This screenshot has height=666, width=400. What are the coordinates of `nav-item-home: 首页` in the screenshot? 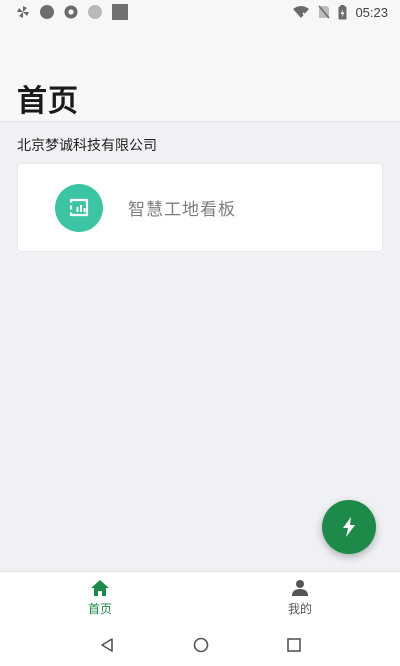 It's located at (100, 597).